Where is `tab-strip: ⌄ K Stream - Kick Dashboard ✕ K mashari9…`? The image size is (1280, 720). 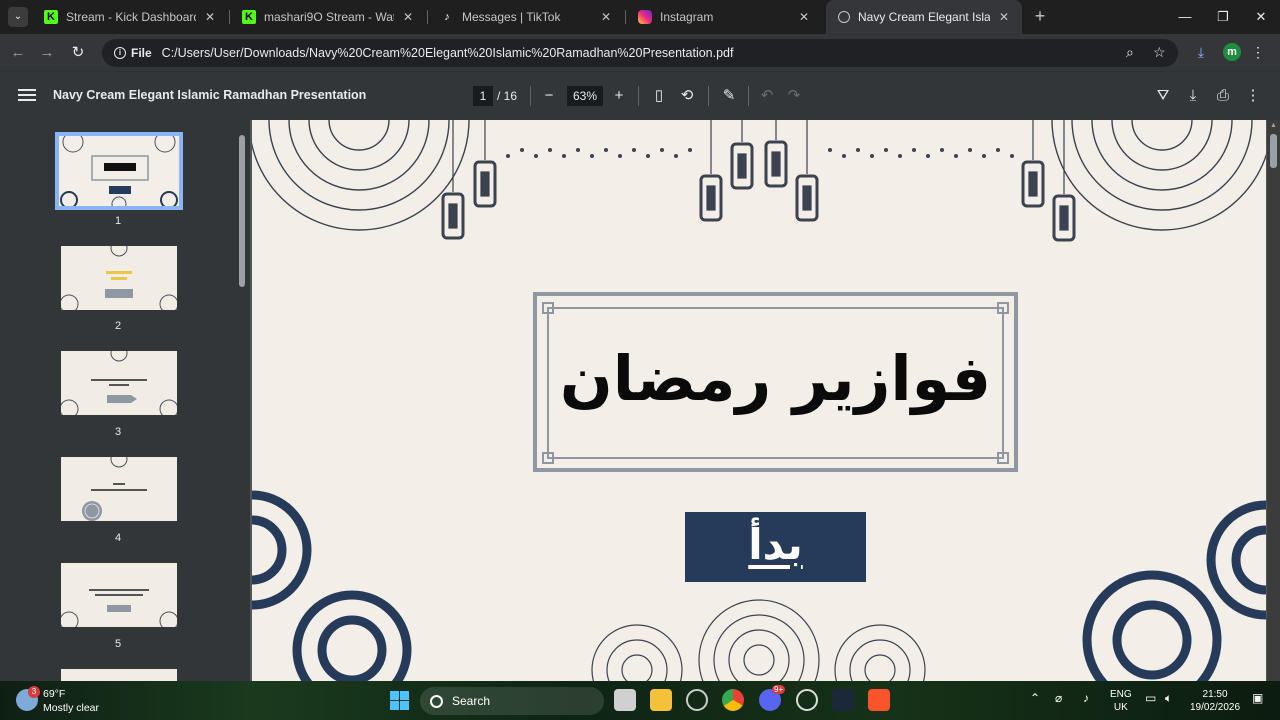 tab-strip: ⌄ K Stream - Kick Dashboard ✕ K mashari9… is located at coordinates (640, 17).